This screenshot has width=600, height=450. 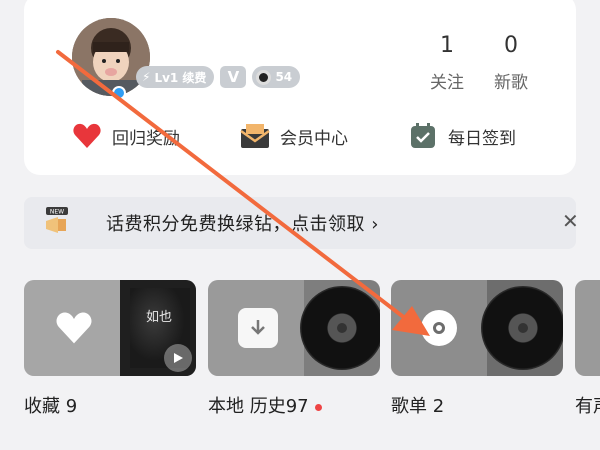 What do you see at coordinates (587, 328) in the screenshot?
I see `tile-audio` at bounding box center [587, 328].